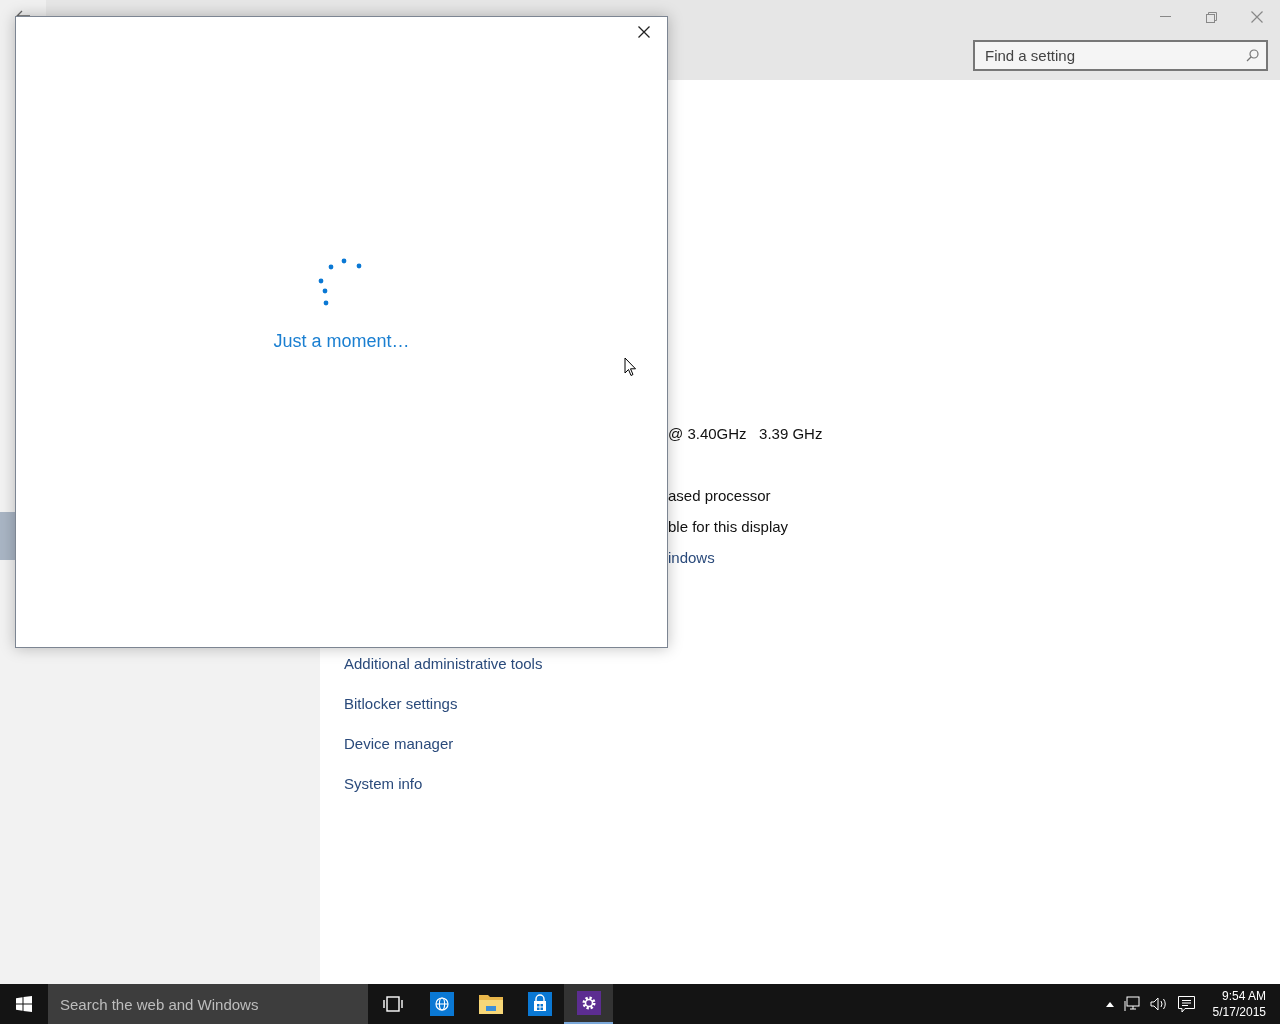 The image size is (1280, 1024). Describe the element at coordinates (630, 367) in the screenshot. I see `mouse-cursor-icon` at that location.